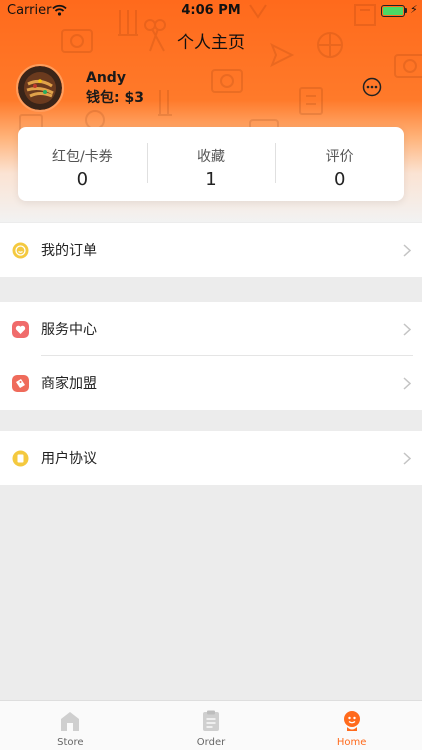 This screenshot has width=422, height=750. I want to click on menu-item-orders: 我的订单, so click(211, 250).